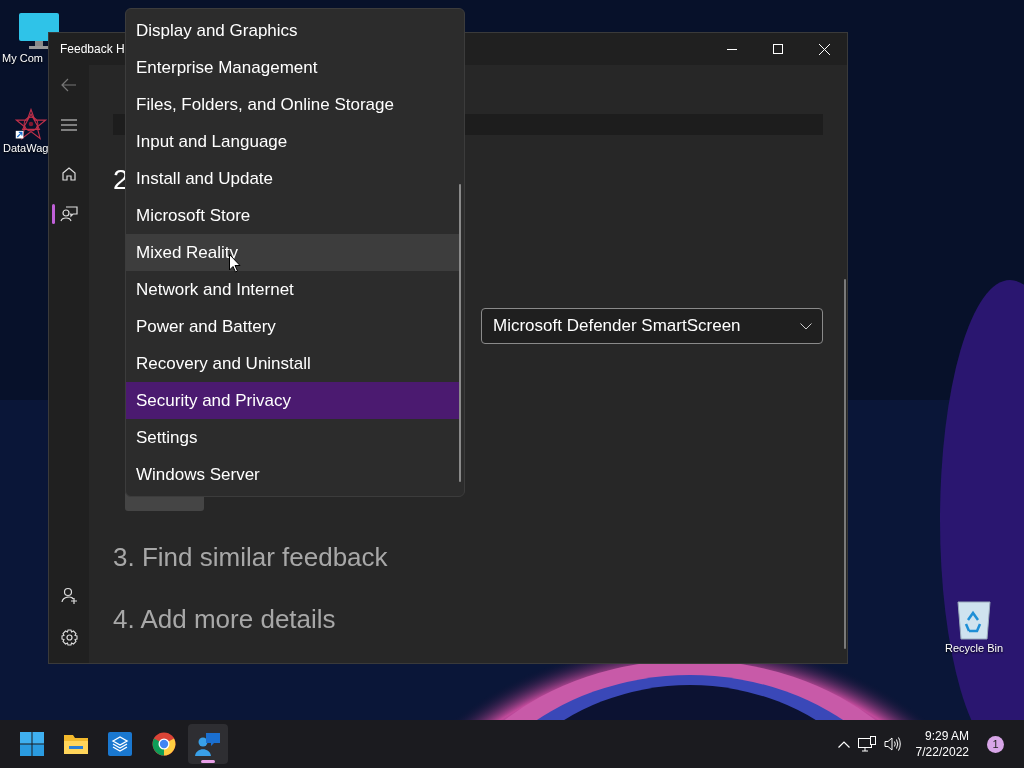 The image size is (1024, 768). What do you see at coordinates (293, 400) in the screenshot?
I see `menu-item: Security and Privacy` at bounding box center [293, 400].